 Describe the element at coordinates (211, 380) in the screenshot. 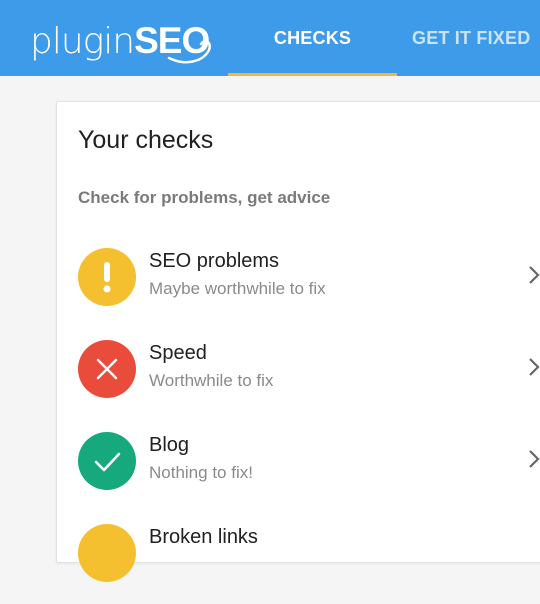

I see `check-item-status: Worthwhile to fix` at that location.